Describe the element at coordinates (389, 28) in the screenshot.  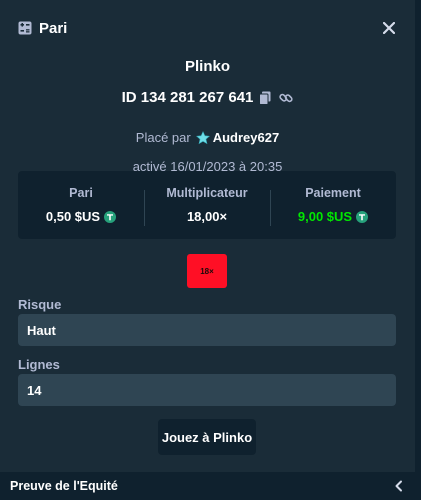
I see `close-icon` at that location.